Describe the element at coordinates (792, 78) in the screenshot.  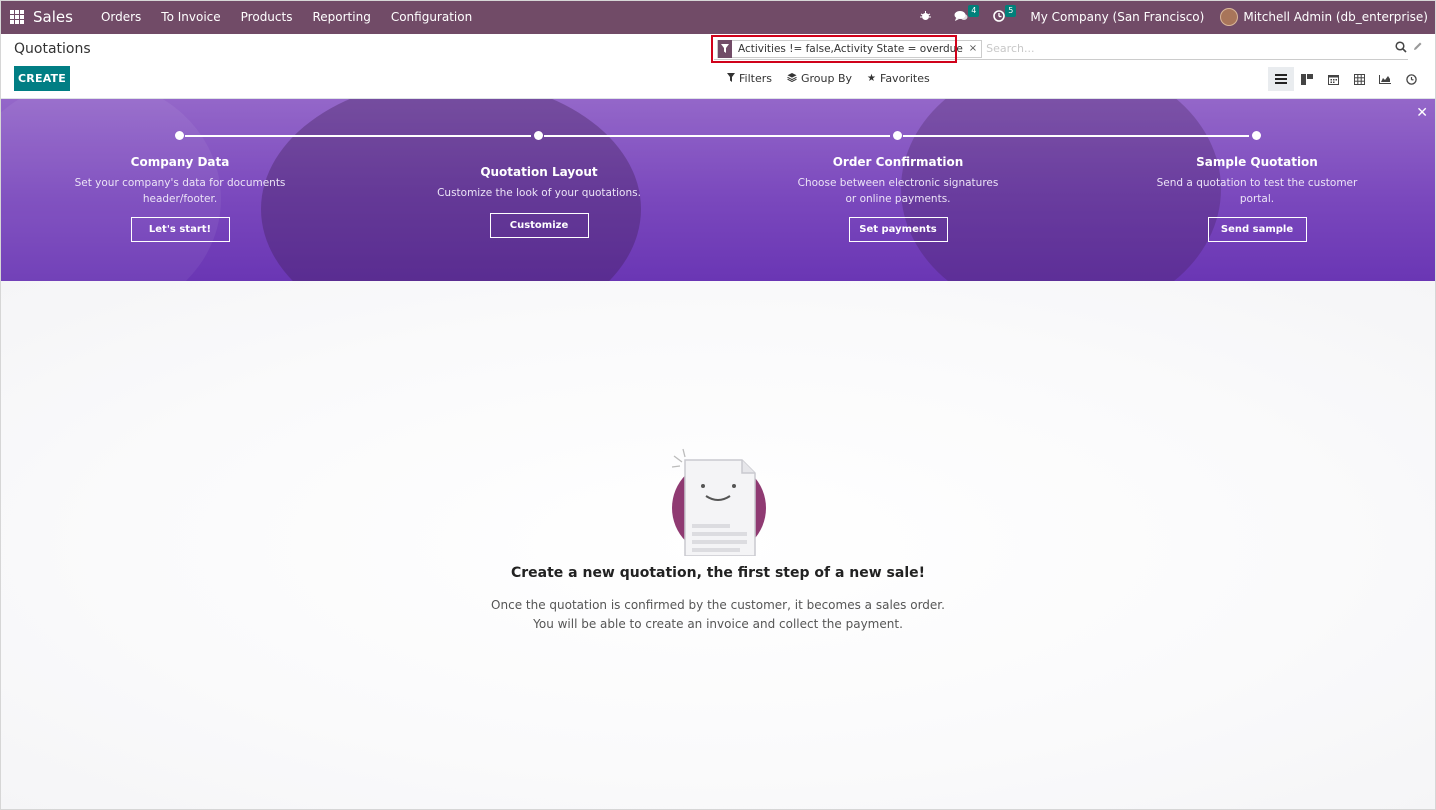
I see `layers-icon` at that location.